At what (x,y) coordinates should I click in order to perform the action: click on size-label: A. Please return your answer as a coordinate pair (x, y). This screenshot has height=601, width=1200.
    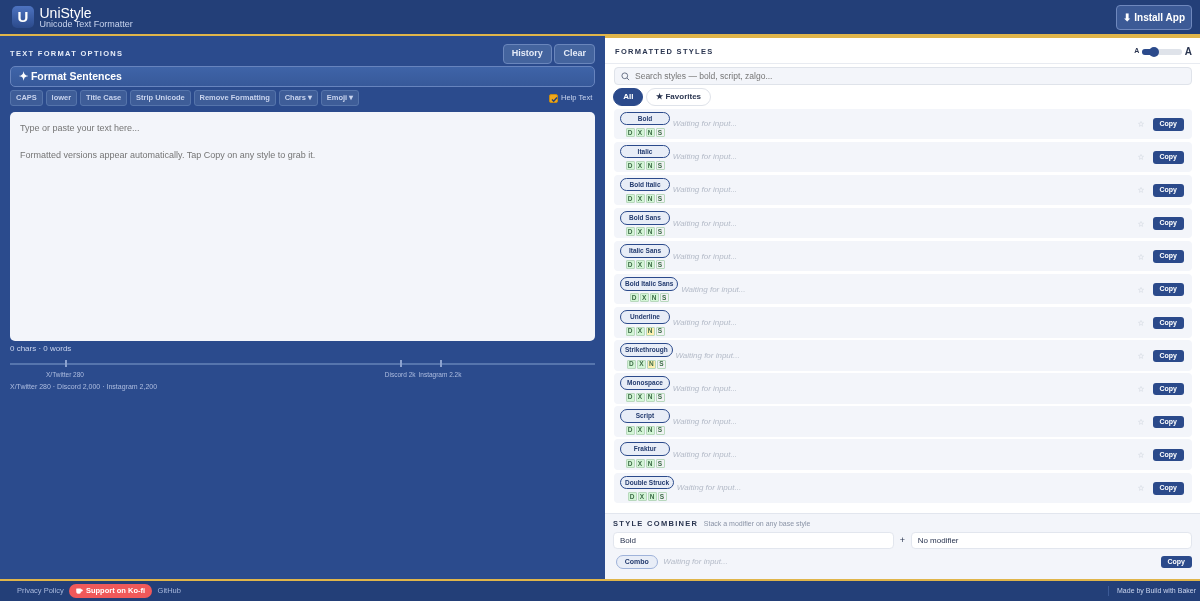
    Looking at the image, I should click on (1188, 52).